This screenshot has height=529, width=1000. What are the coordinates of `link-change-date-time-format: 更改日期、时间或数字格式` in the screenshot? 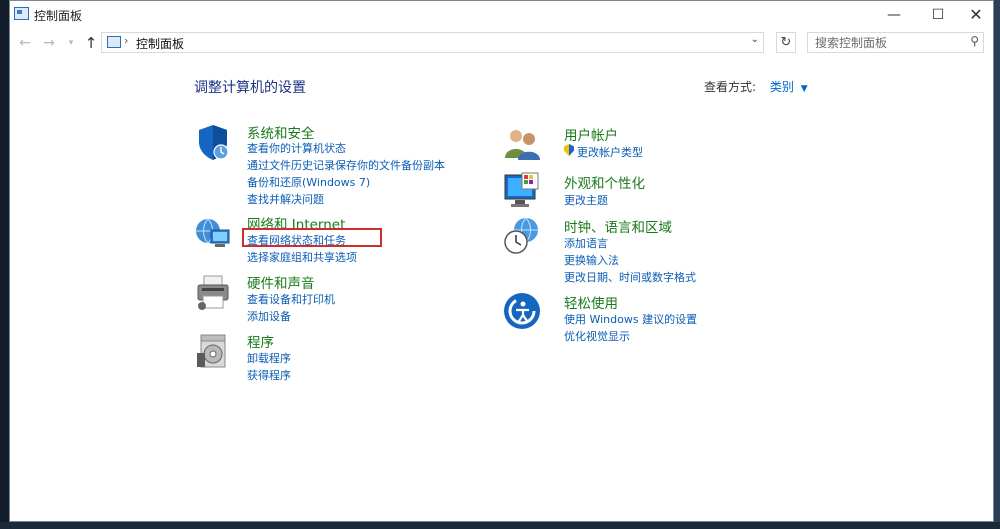 It's located at (630, 277).